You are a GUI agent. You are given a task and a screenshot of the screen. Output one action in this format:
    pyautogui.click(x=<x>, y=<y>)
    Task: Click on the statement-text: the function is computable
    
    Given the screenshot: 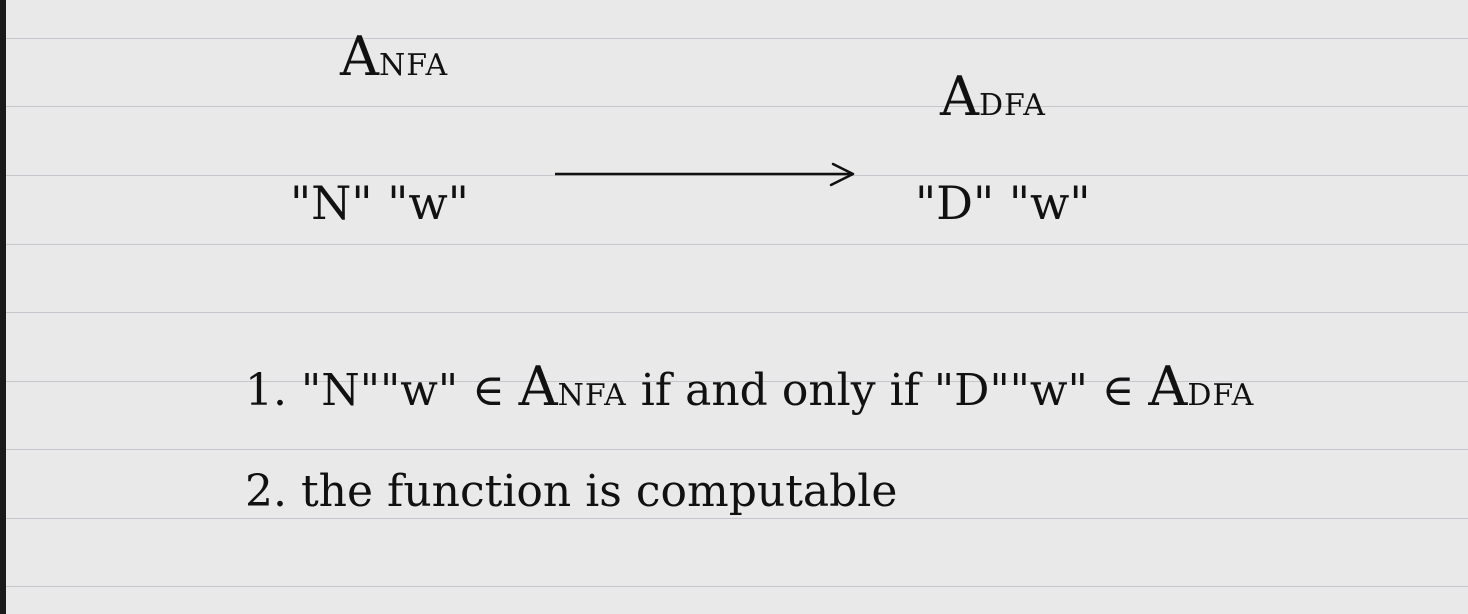 What is the action you would take?
    pyautogui.click(x=599, y=491)
    